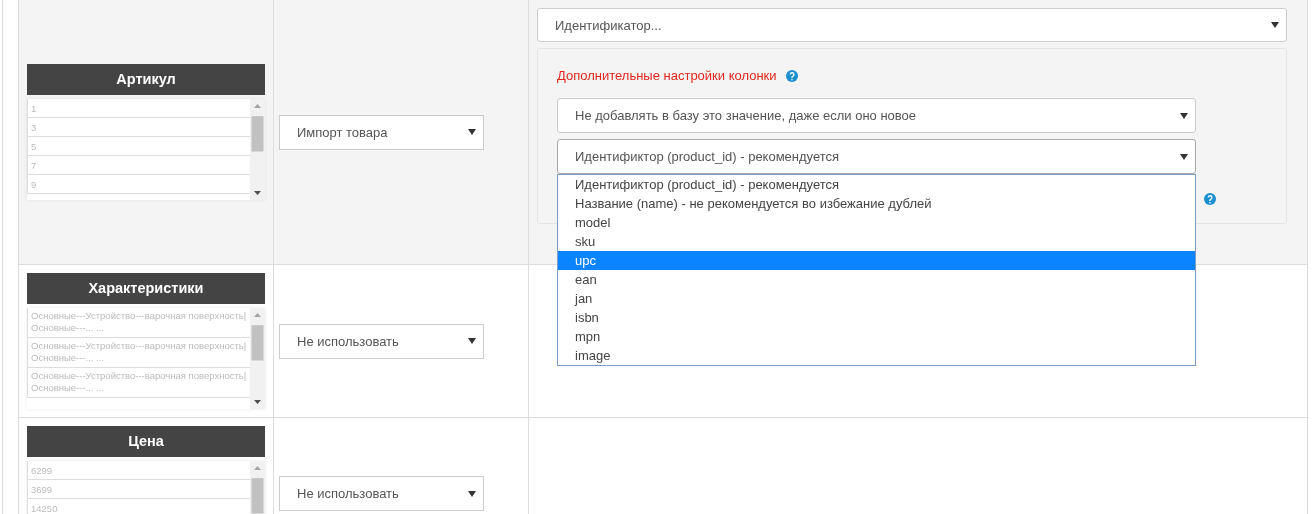  Describe the element at coordinates (138, 184) in the screenshot. I see `sample-value: 9` at that location.